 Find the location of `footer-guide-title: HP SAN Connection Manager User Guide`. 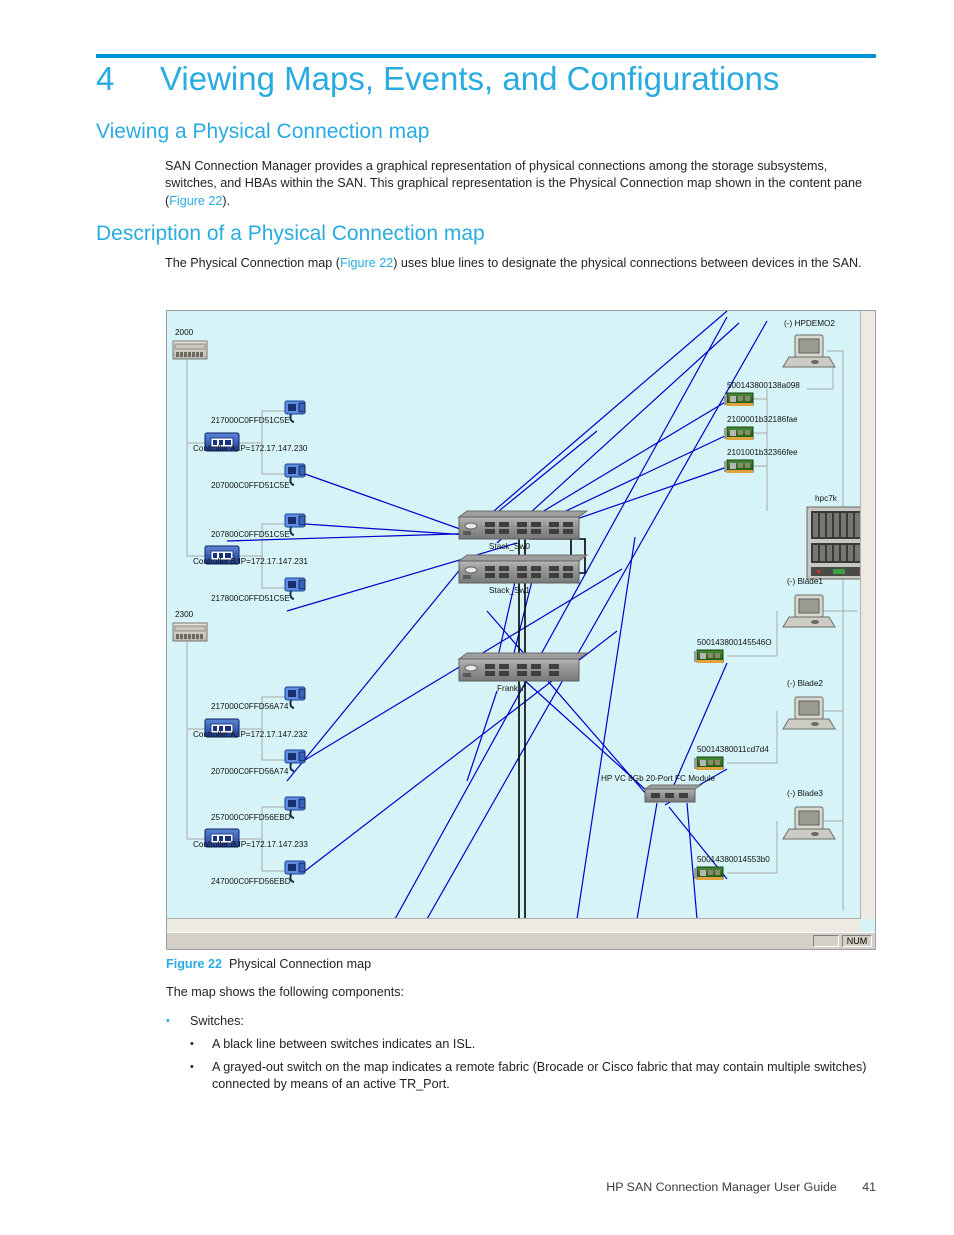

footer-guide-title: HP SAN Connection Manager User Guide is located at coordinates (721, 1187).